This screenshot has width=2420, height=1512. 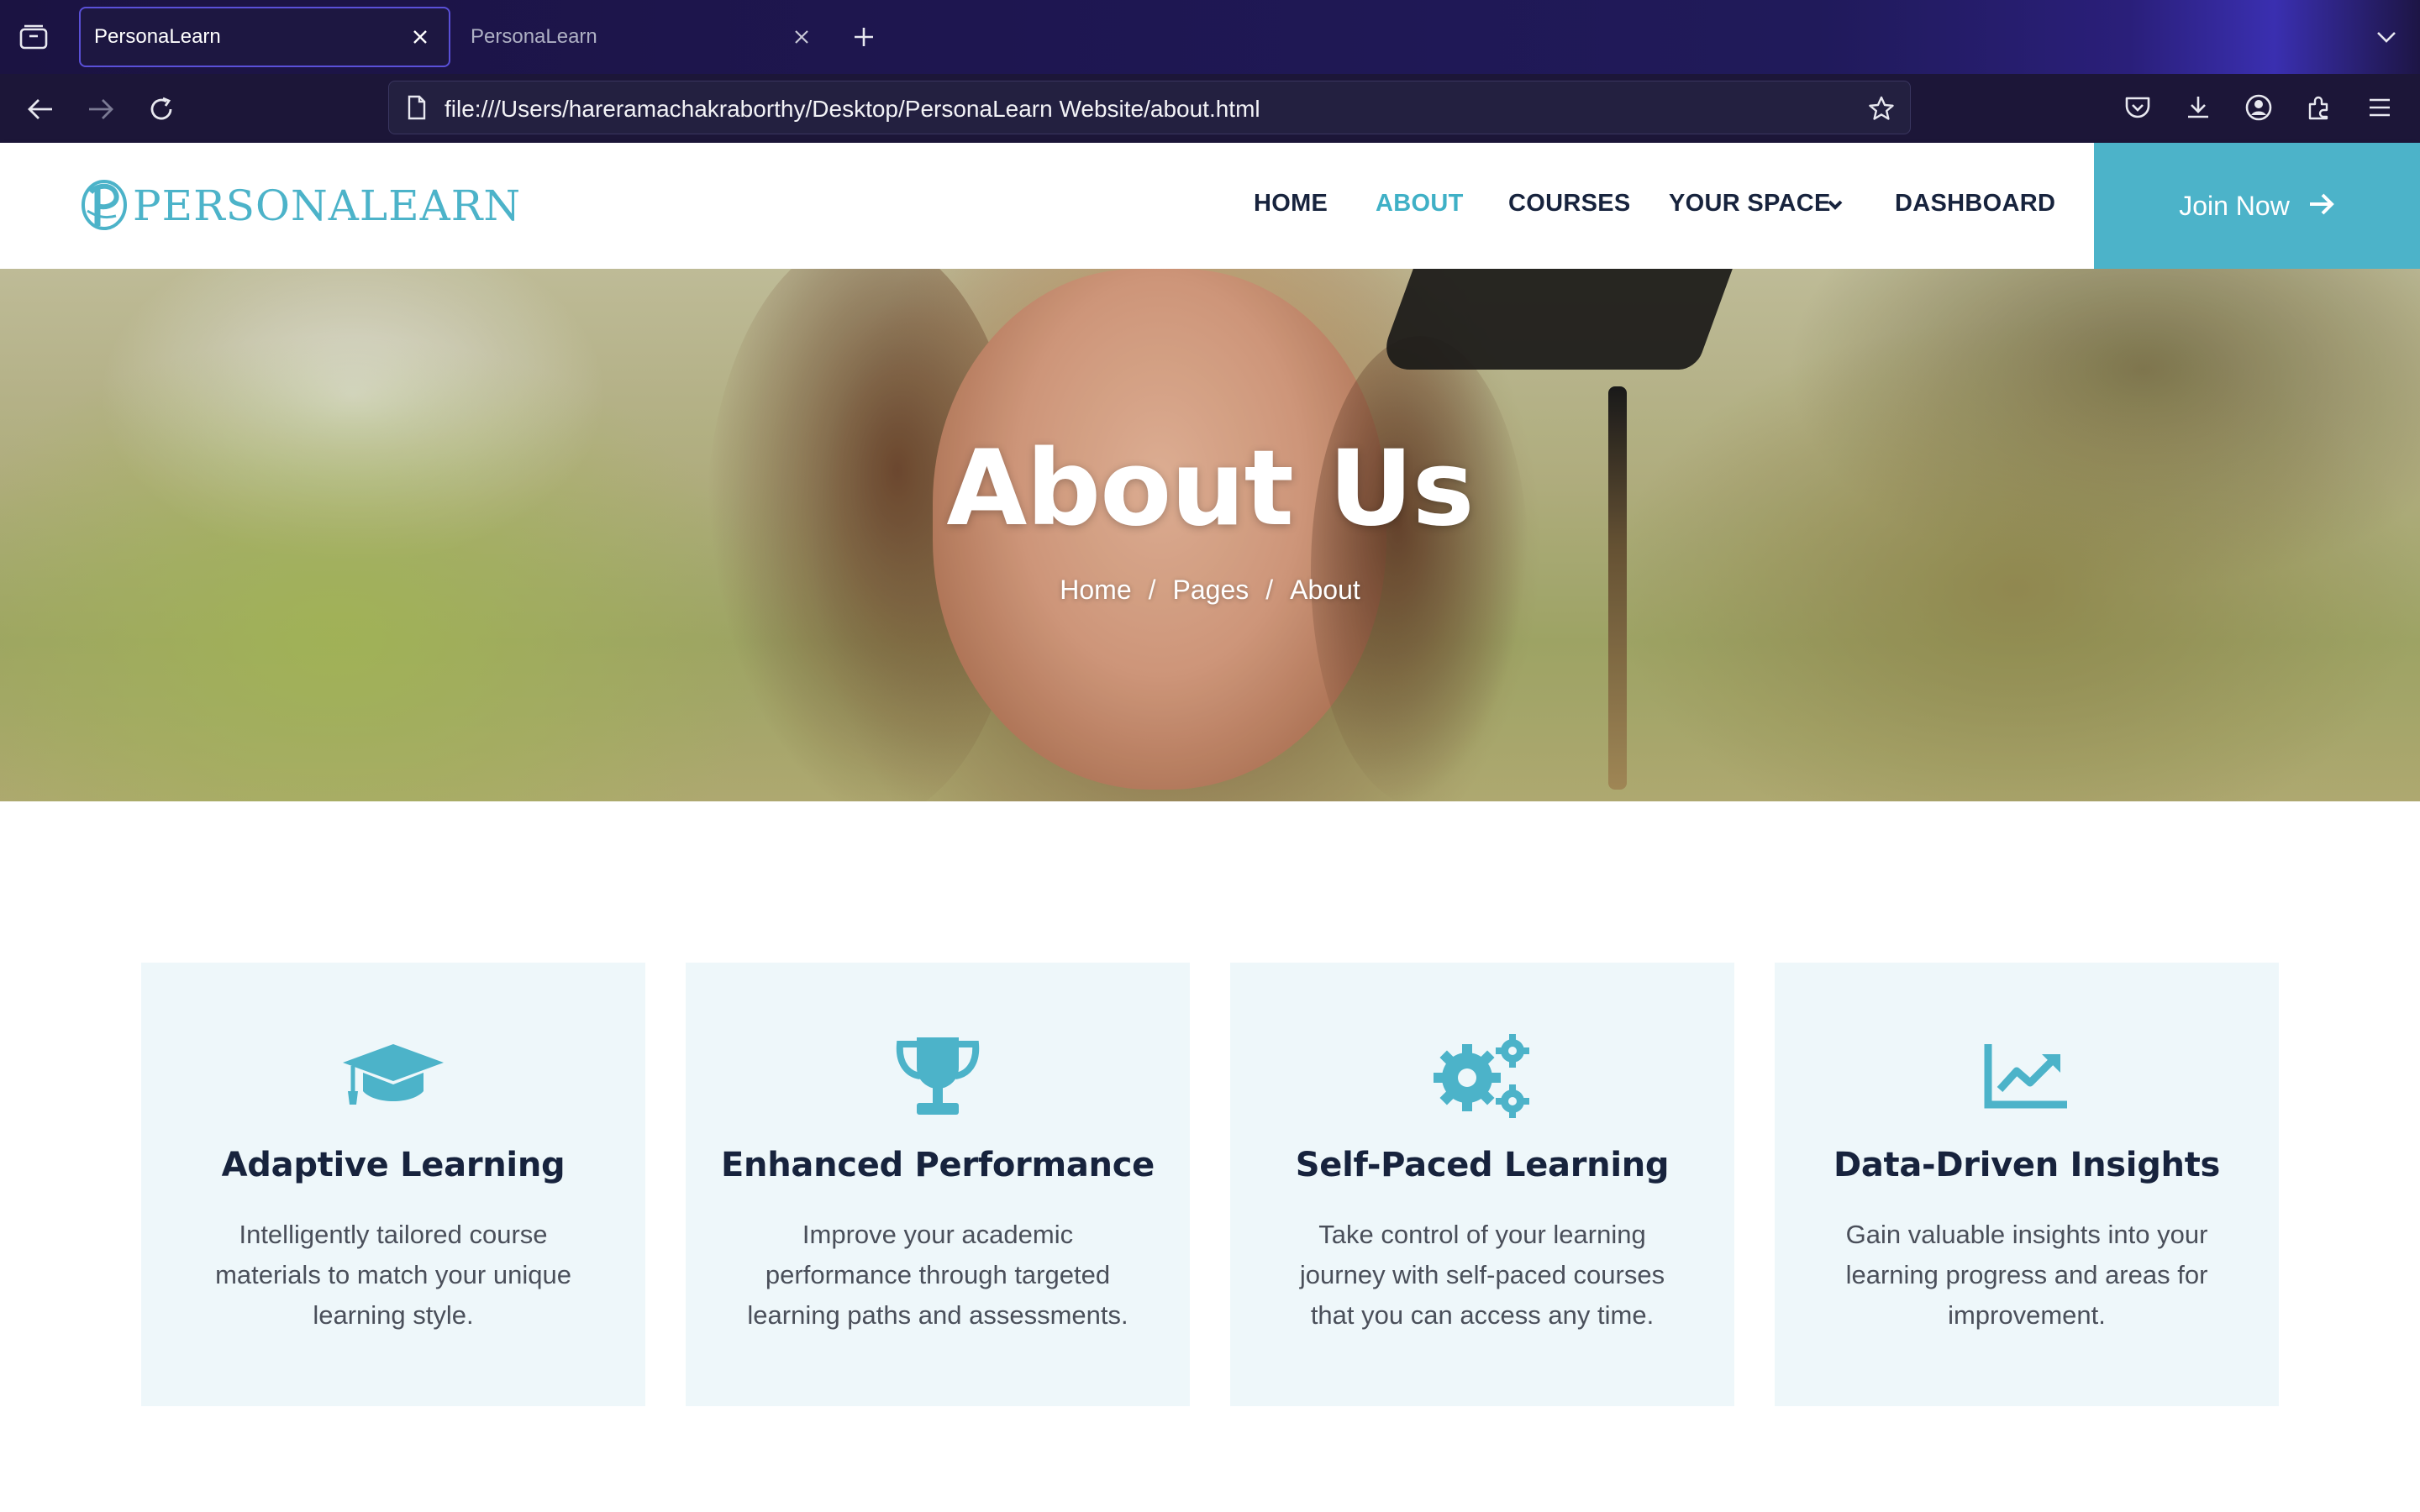 I want to click on menu-icon, so click(x=2380, y=107).